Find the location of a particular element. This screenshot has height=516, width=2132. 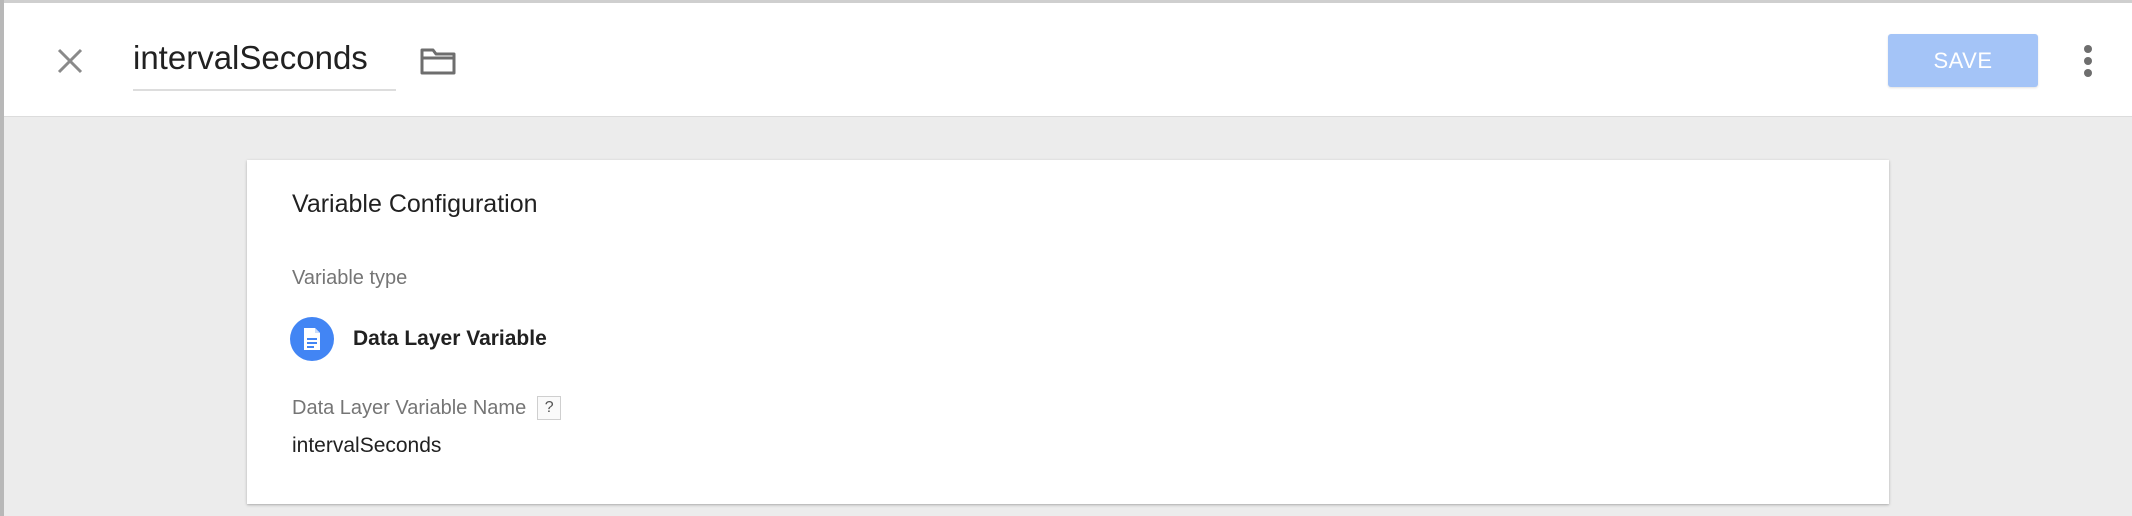

help-button: ? is located at coordinates (549, 408).